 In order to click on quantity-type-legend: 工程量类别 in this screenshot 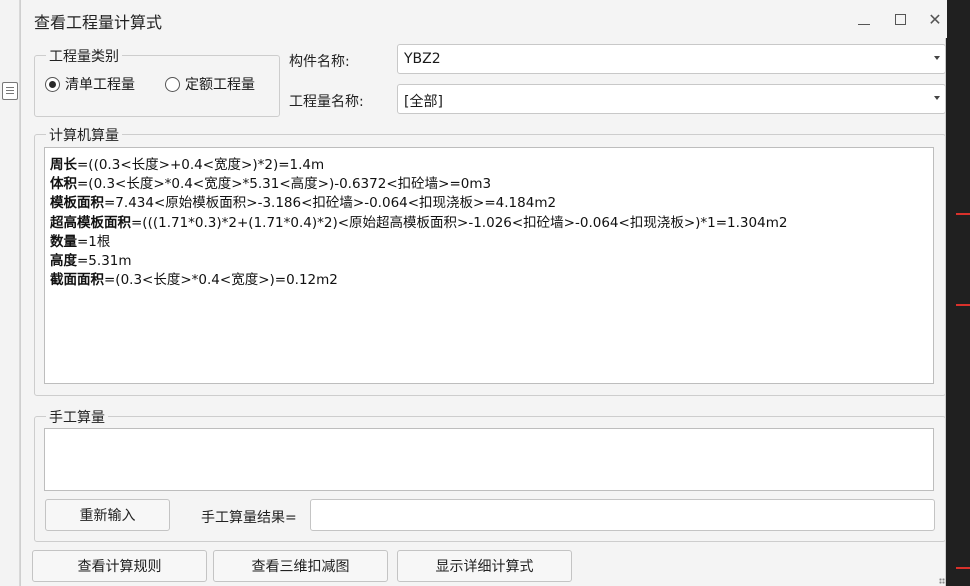, I will do `click(84, 56)`.